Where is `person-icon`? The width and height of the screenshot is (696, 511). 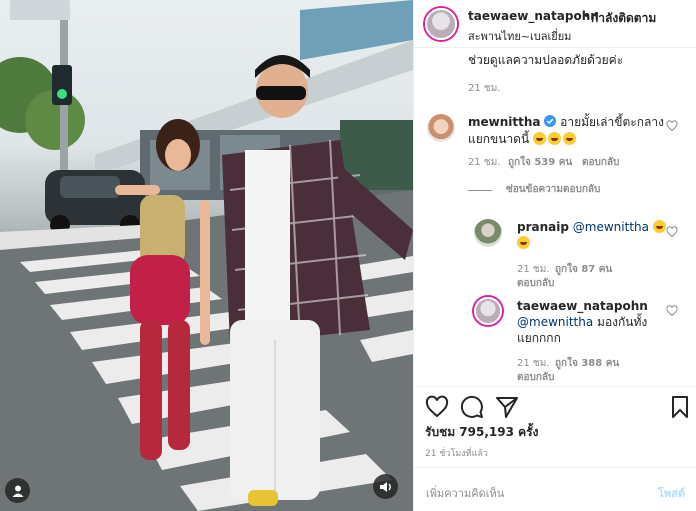
person-icon is located at coordinates (17, 491).